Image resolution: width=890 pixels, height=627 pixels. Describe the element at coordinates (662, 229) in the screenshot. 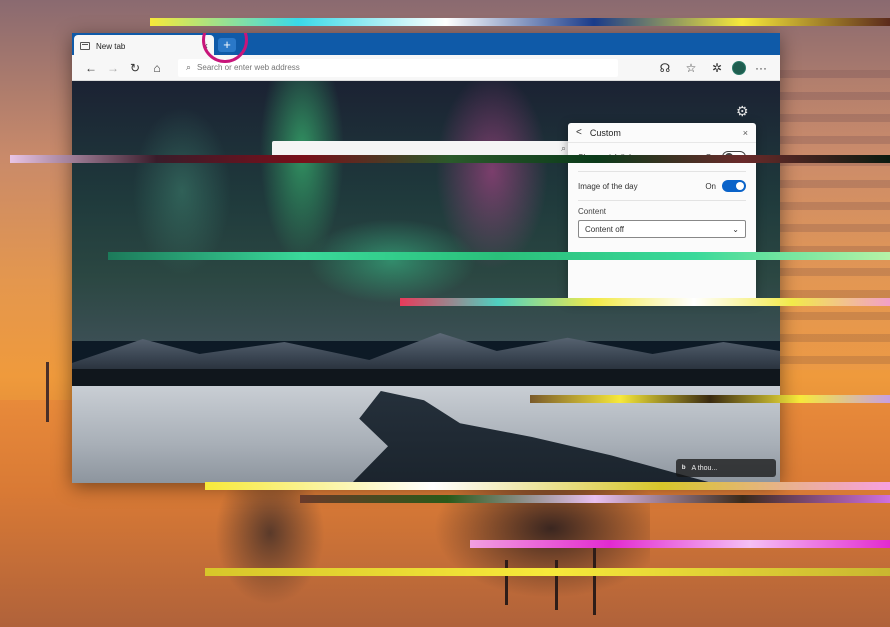

I see `content-dropdown: Content off ⌄` at that location.